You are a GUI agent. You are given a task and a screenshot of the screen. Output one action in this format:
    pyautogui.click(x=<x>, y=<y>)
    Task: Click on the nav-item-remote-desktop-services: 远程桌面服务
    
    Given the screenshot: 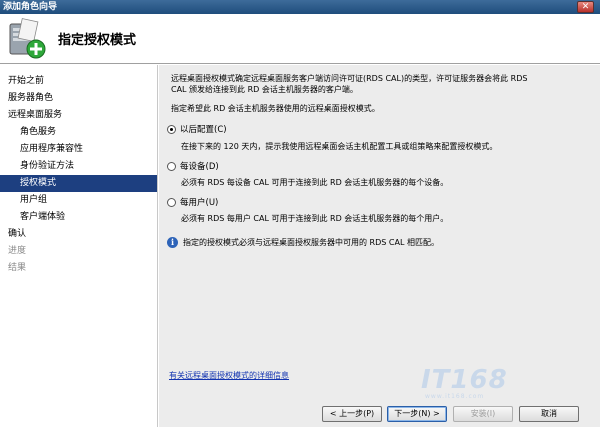 What is the action you would take?
    pyautogui.click(x=78, y=115)
    